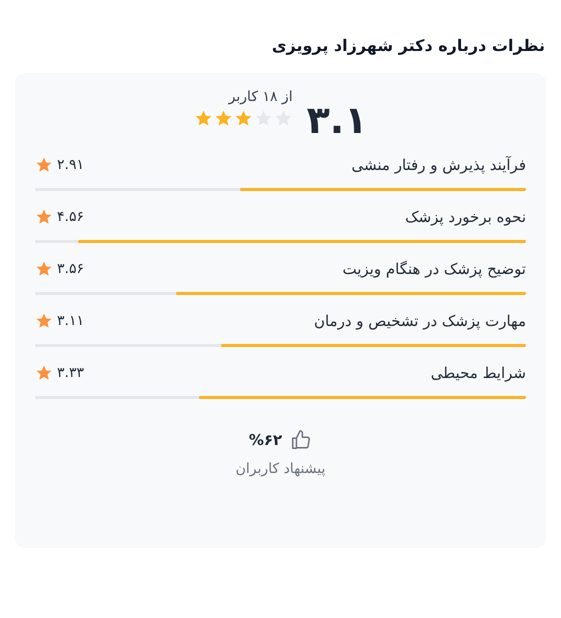 The width and height of the screenshot is (561, 618). What do you see at coordinates (70, 165) in the screenshot?
I see `criterion-score: ۲.۹۱` at bounding box center [70, 165].